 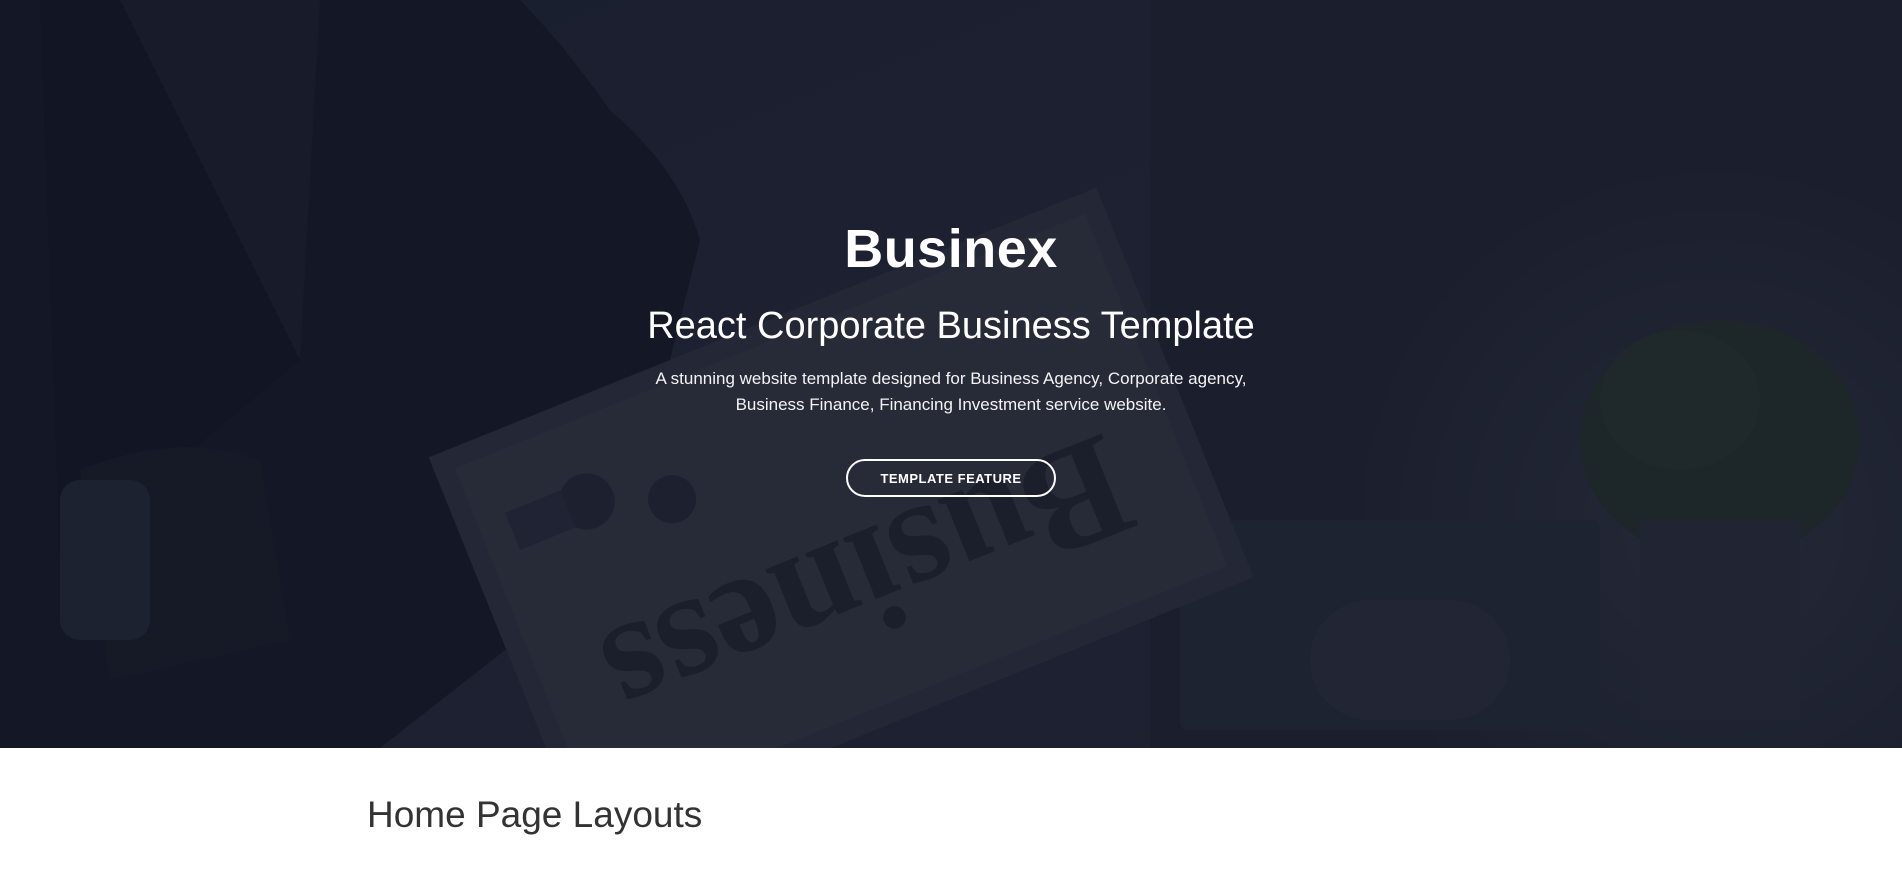 What do you see at coordinates (951, 478) in the screenshot?
I see `template-feature-button: TEMPLATE FEATURE` at bounding box center [951, 478].